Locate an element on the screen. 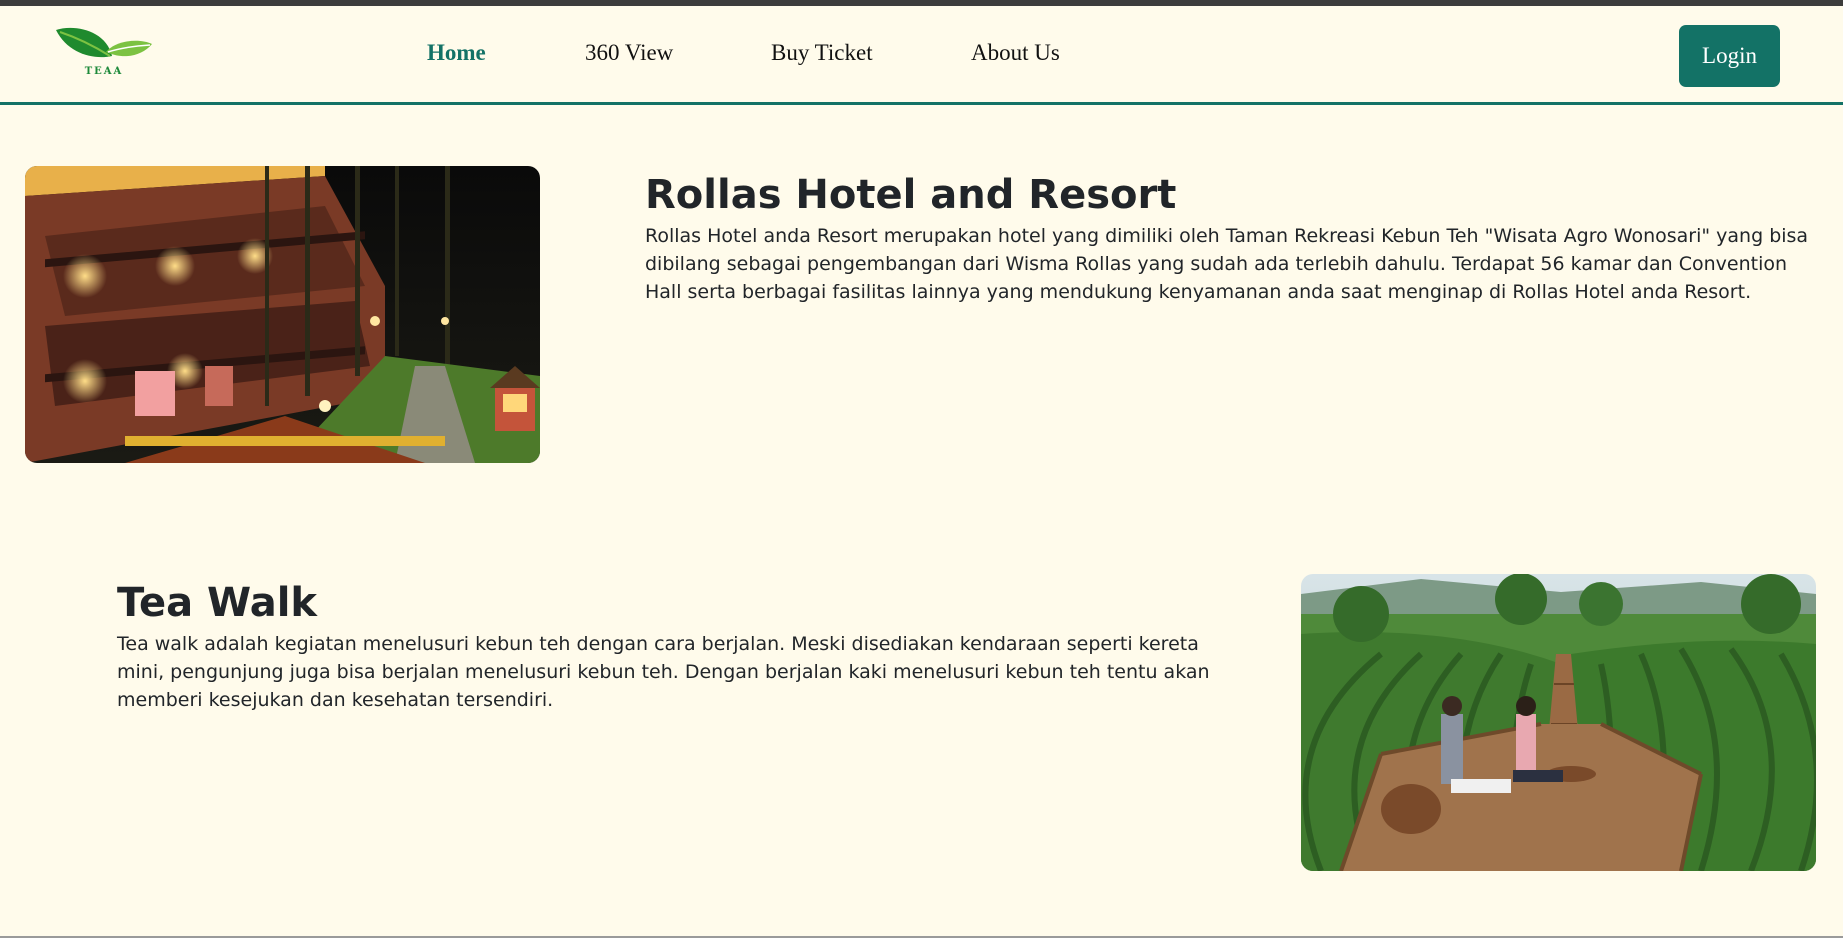  brand-logo: TEAA is located at coordinates (104, 54).